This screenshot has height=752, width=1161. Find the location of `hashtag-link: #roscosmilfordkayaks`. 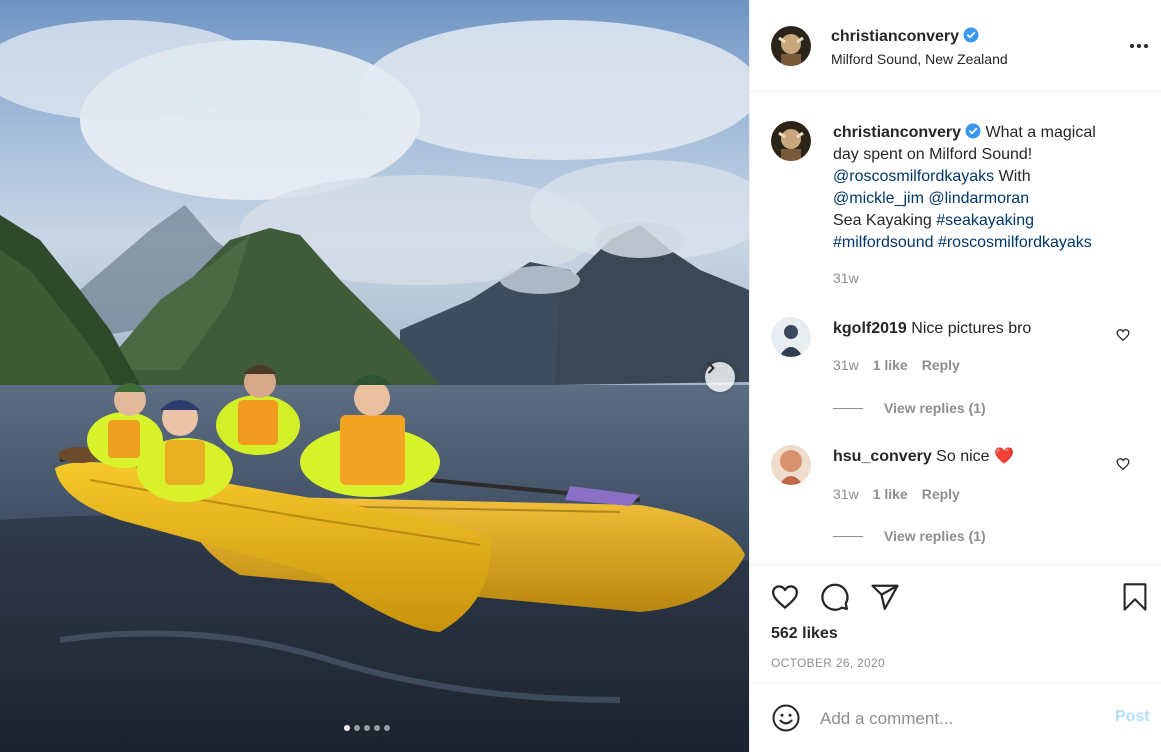

hashtag-link: #roscosmilfordkayaks is located at coordinates (1015, 242).